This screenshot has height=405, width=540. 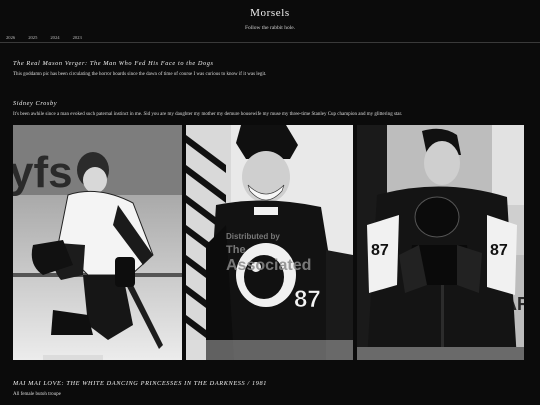 What do you see at coordinates (270, 28) in the screenshot?
I see `site-tagline: Follow the rabbit hole.` at bounding box center [270, 28].